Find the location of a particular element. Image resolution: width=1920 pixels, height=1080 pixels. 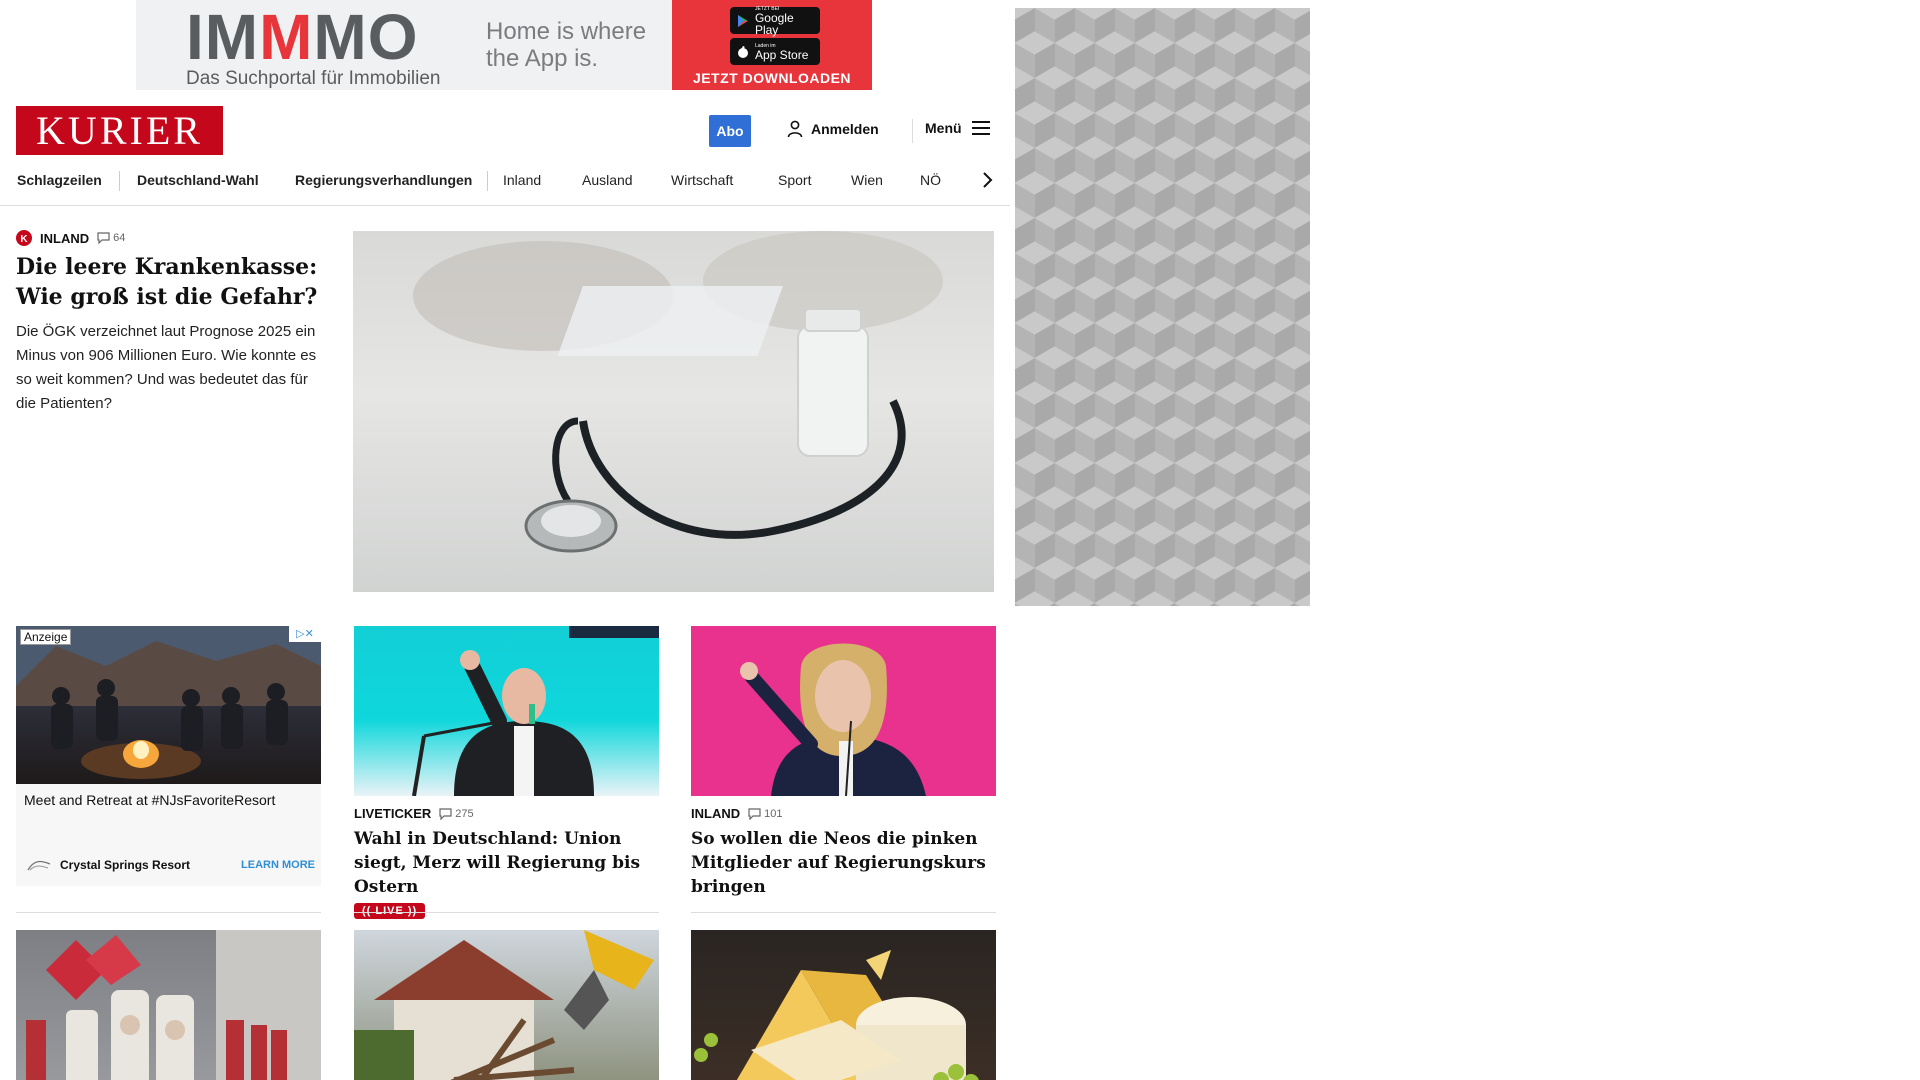

lead-comment-count: 64 is located at coordinates (119, 238).